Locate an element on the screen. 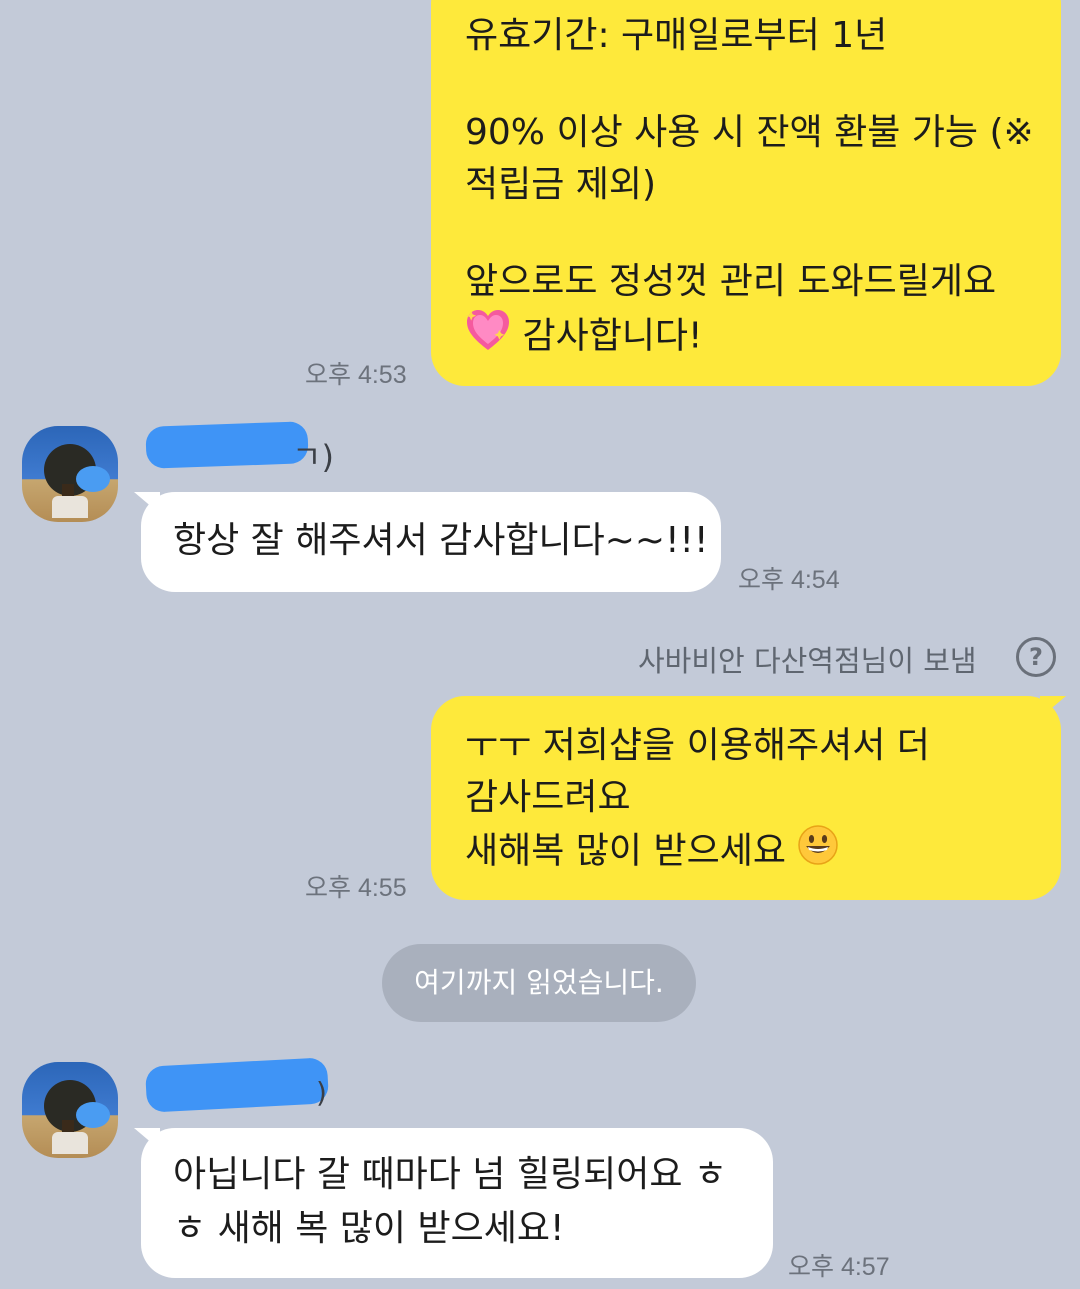  message-timestamp: 오후 4:57 is located at coordinates (839, 1267).